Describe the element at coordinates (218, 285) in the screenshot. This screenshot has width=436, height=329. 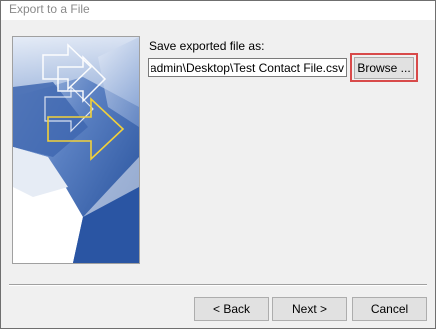
I see `footer-separator` at that location.